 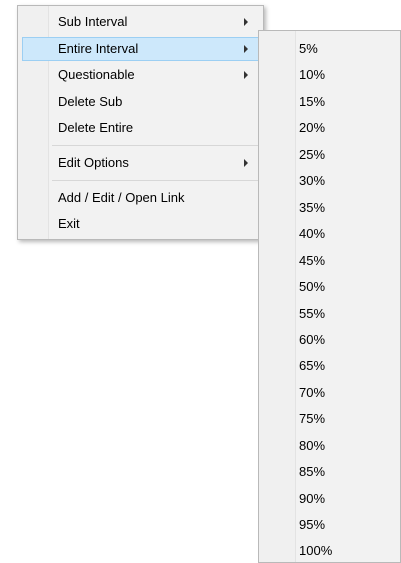 What do you see at coordinates (93, 162) in the screenshot?
I see `menu-item-label: Edit Options` at bounding box center [93, 162].